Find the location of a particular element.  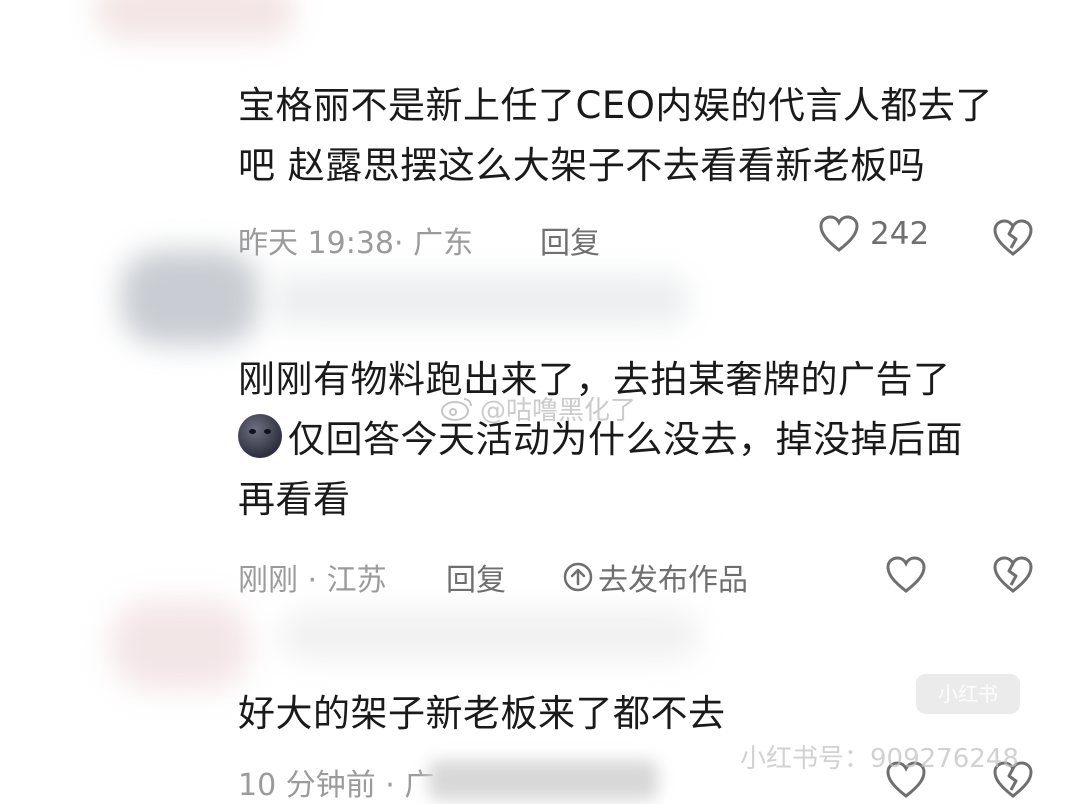

upload-arrow-icon is located at coordinates (578, 577).